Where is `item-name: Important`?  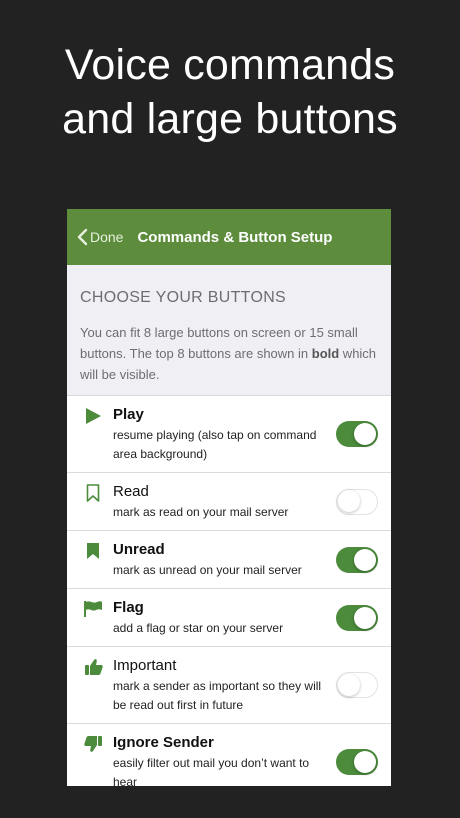 item-name: Important is located at coordinates (145, 665).